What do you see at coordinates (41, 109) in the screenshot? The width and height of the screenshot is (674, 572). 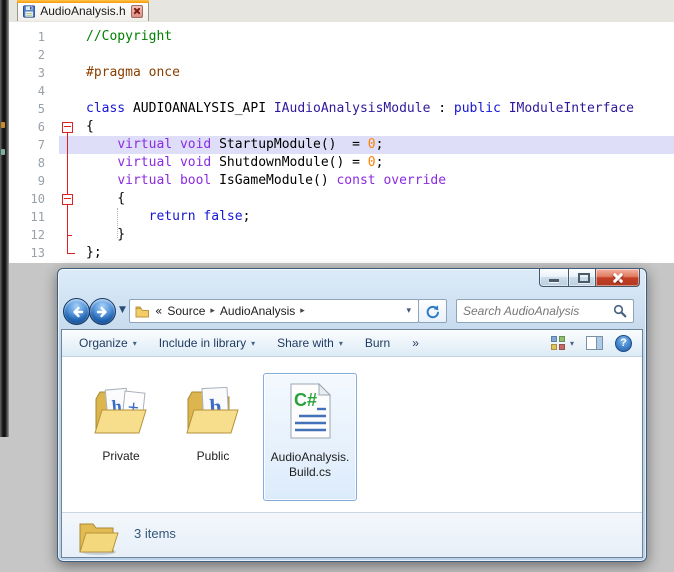 I see `line-number: 5` at bounding box center [41, 109].